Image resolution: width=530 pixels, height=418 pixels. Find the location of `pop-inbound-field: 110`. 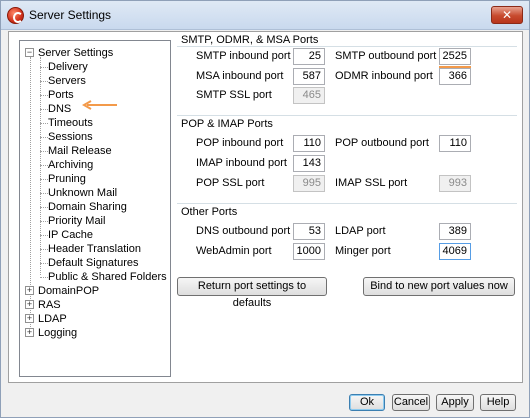

pop-inbound-field: 110 is located at coordinates (309, 143).